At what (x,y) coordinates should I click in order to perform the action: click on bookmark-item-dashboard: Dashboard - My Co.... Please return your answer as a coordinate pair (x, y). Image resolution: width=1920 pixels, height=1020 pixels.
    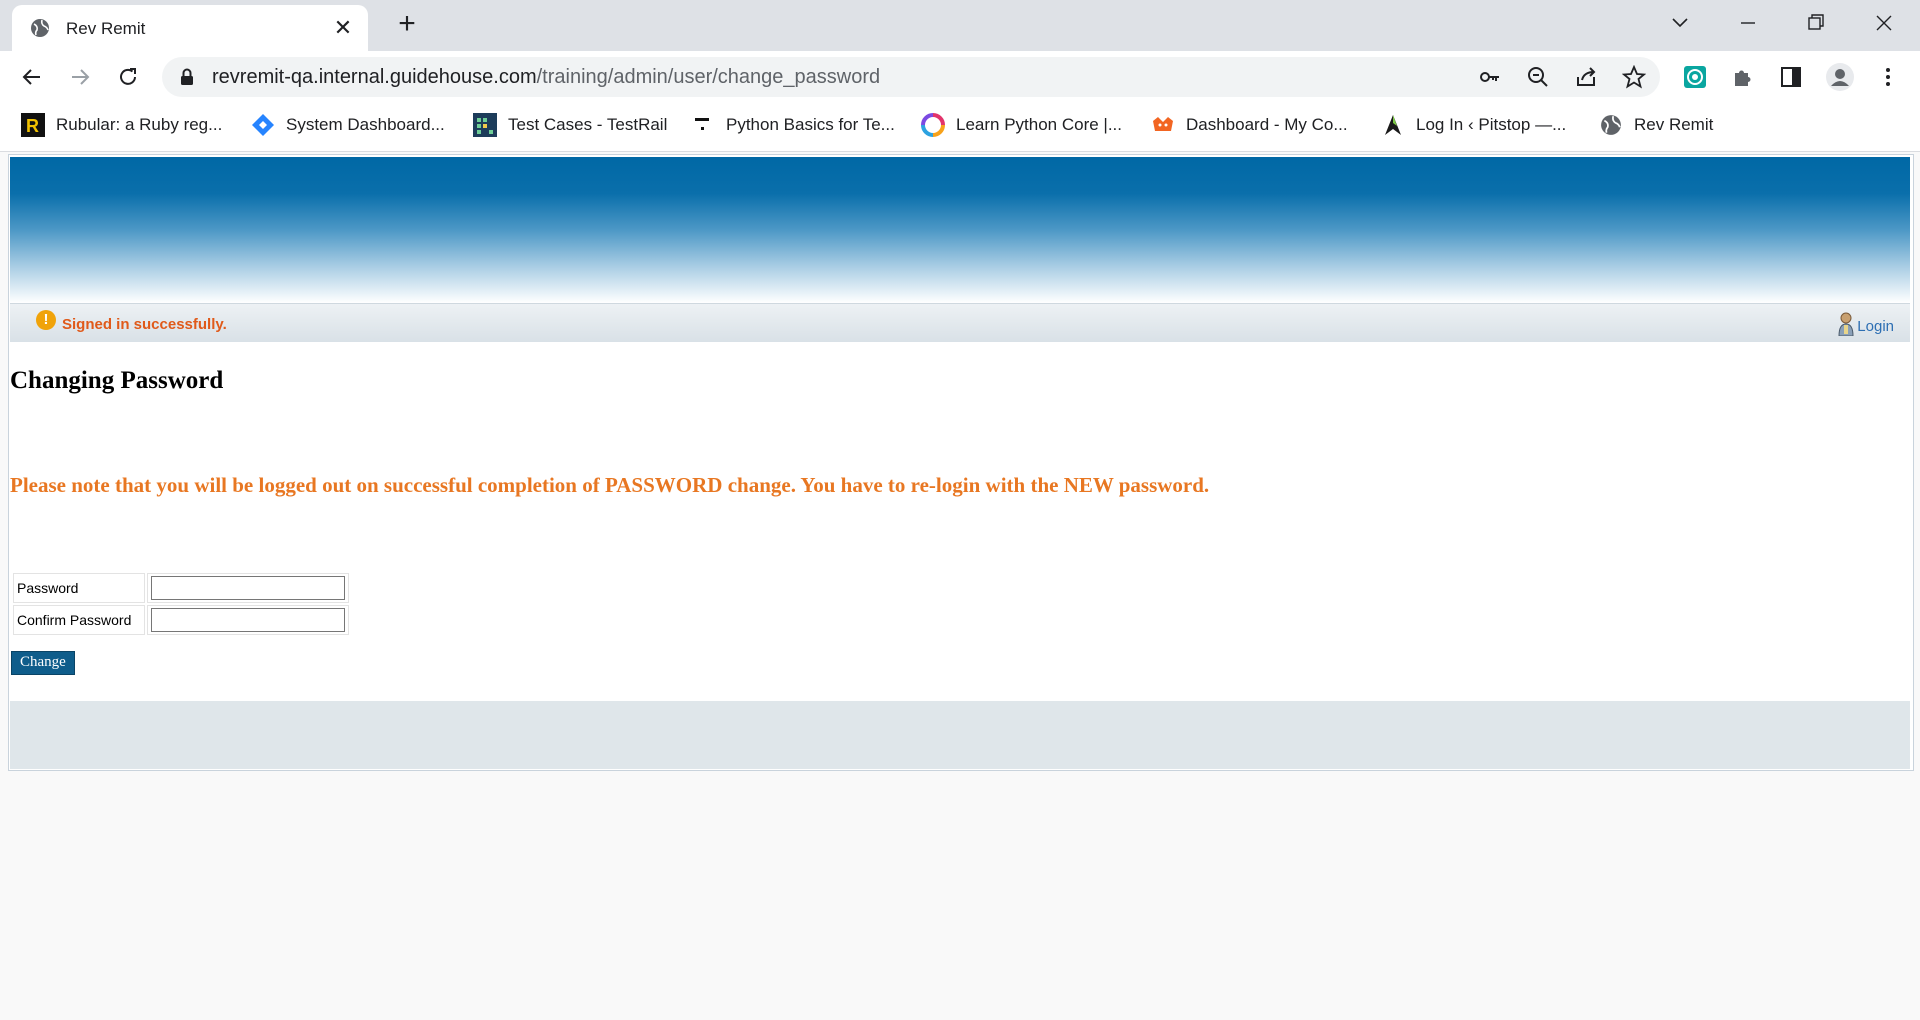
    Looking at the image, I should click on (1249, 125).